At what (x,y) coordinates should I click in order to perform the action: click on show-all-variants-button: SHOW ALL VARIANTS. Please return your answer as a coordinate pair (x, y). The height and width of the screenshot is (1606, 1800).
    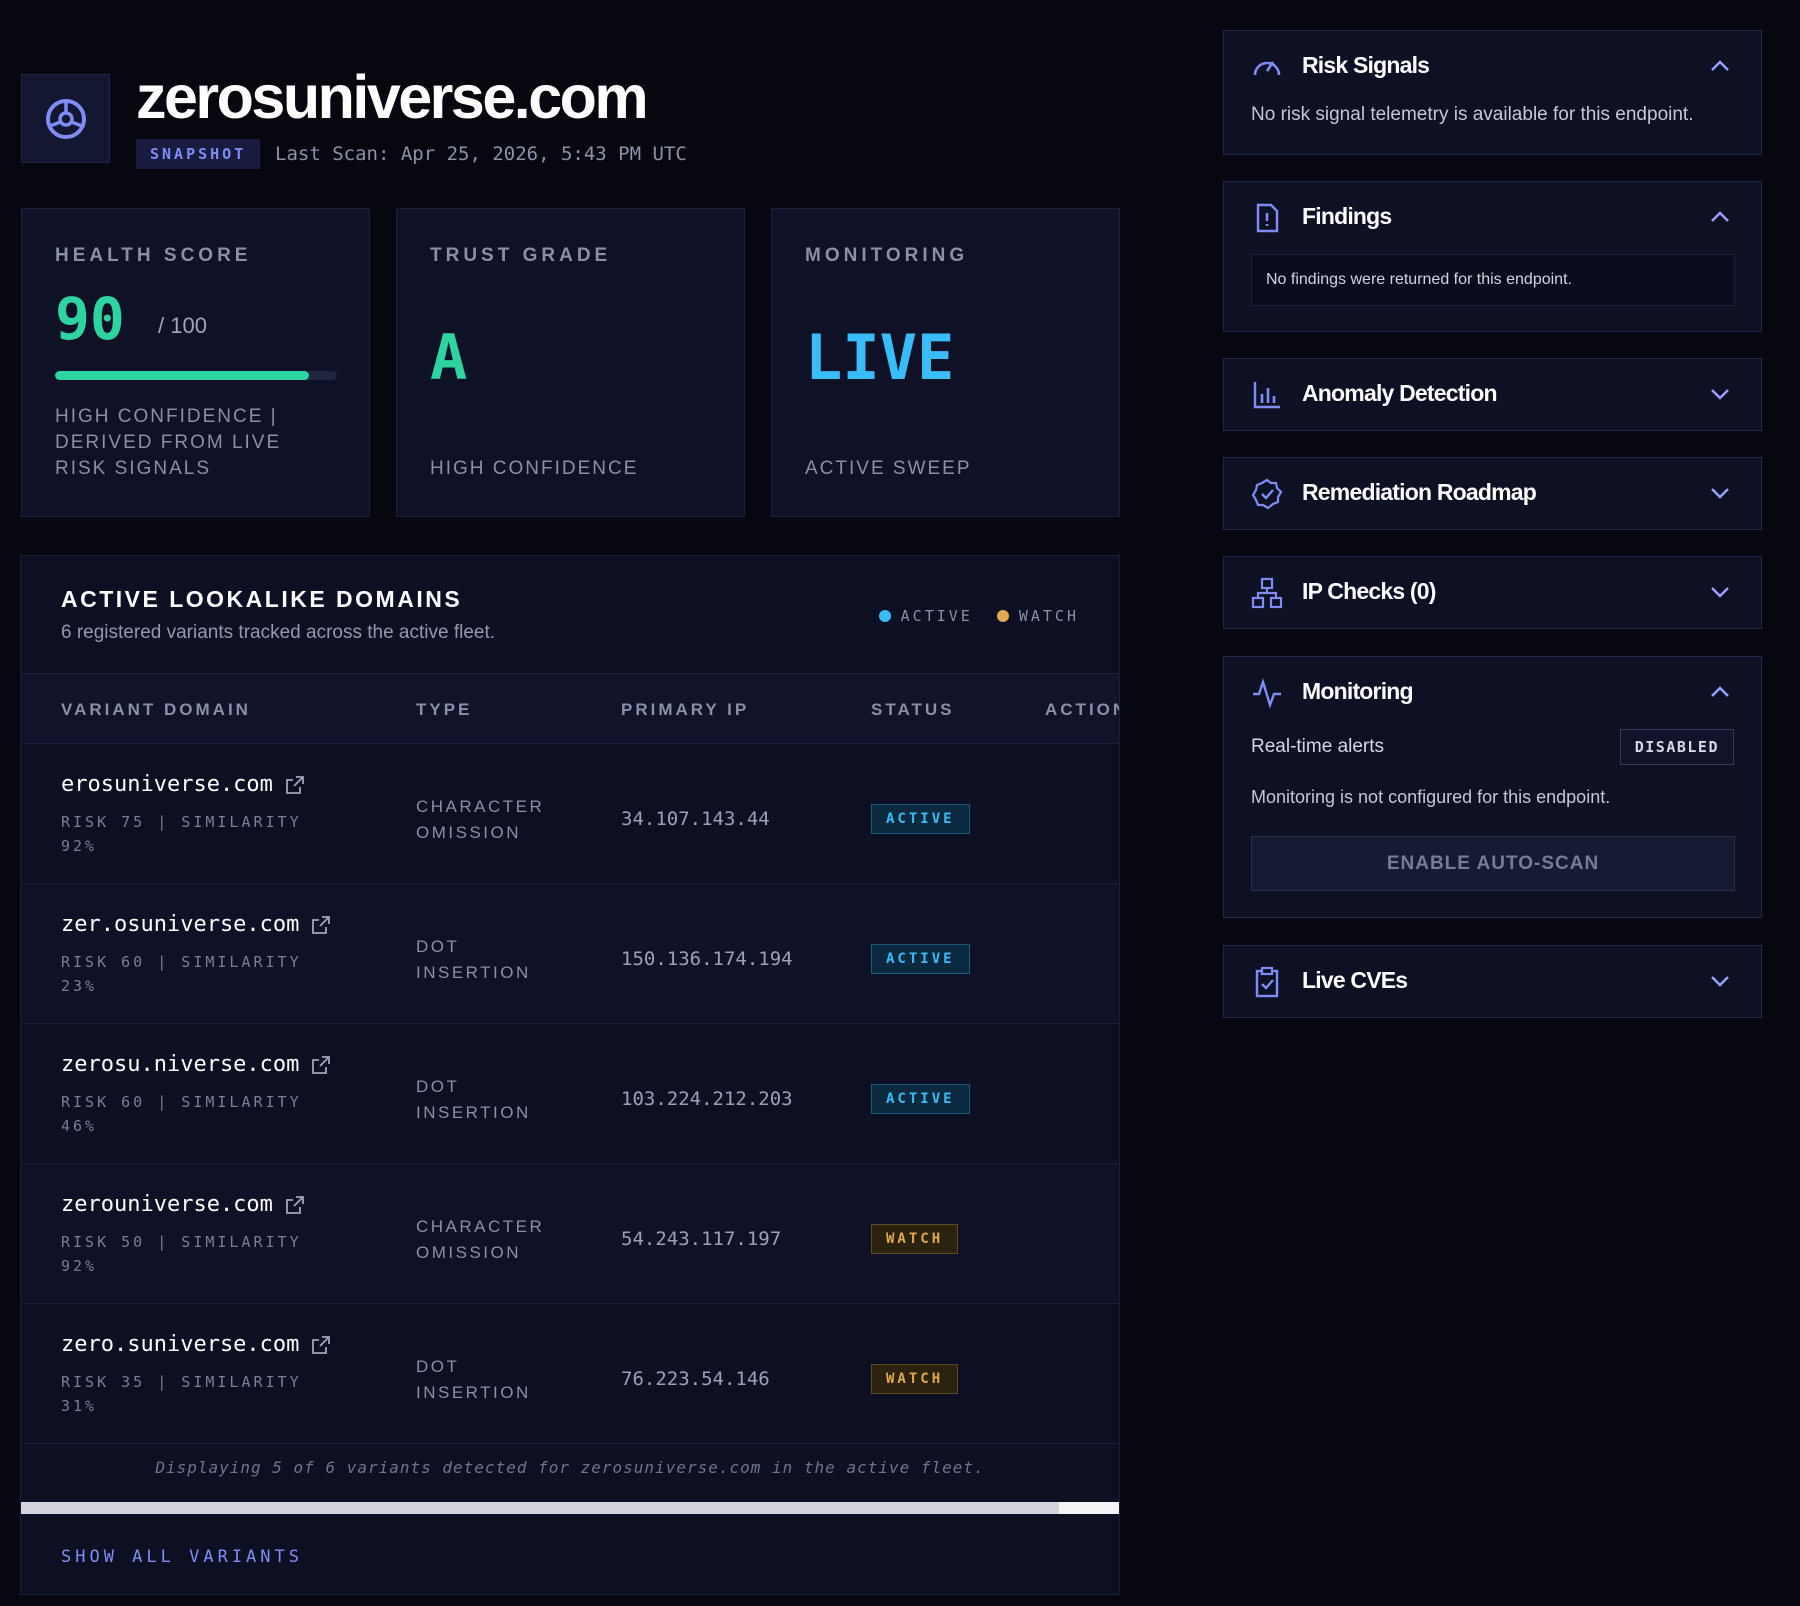
    Looking at the image, I should click on (182, 1557).